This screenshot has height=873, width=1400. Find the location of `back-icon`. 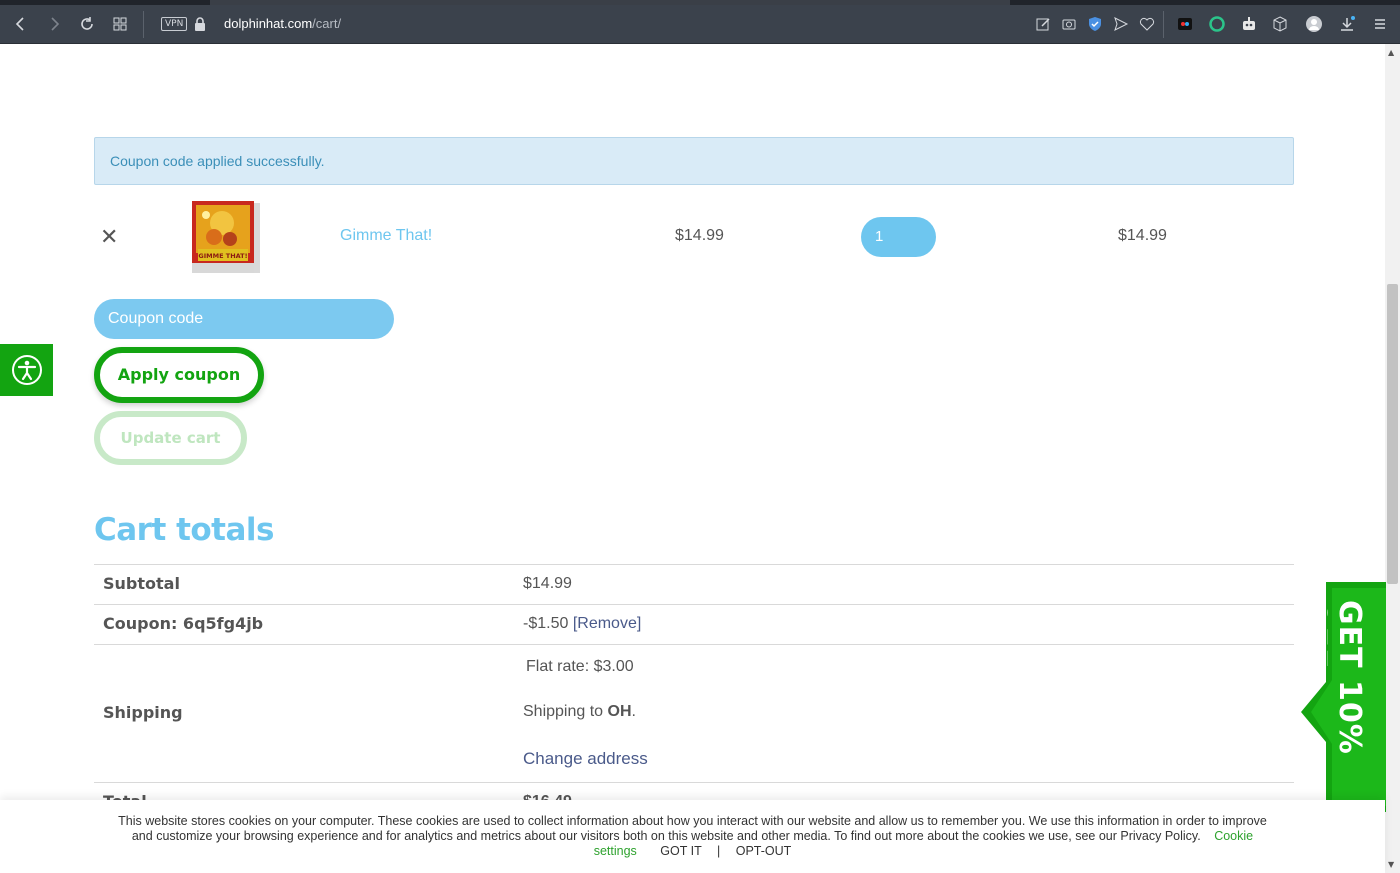

back-icon is located at coordinates (21, 24).